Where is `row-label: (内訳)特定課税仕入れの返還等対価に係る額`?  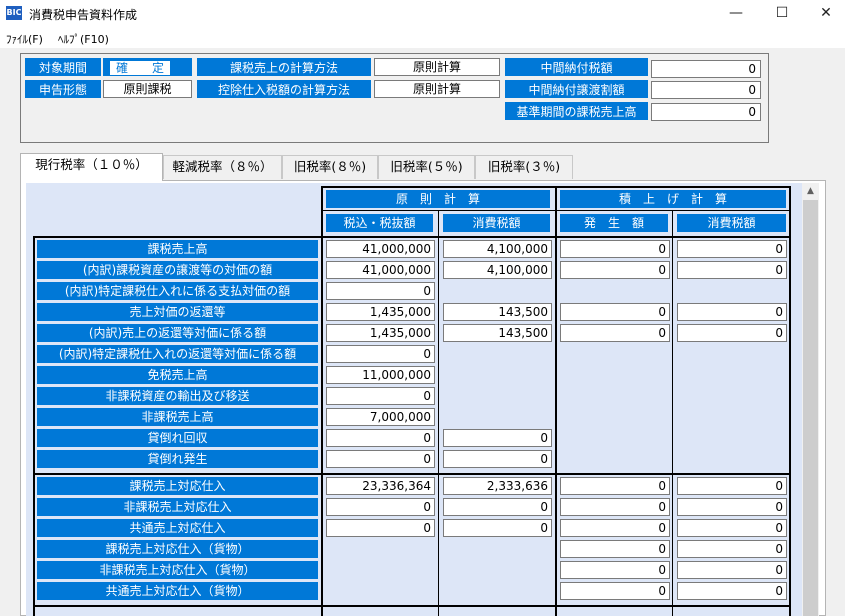 row-label: (内訳)特定課税仕入れの返還等対価に係る額 is located at coordinates (177, 354).